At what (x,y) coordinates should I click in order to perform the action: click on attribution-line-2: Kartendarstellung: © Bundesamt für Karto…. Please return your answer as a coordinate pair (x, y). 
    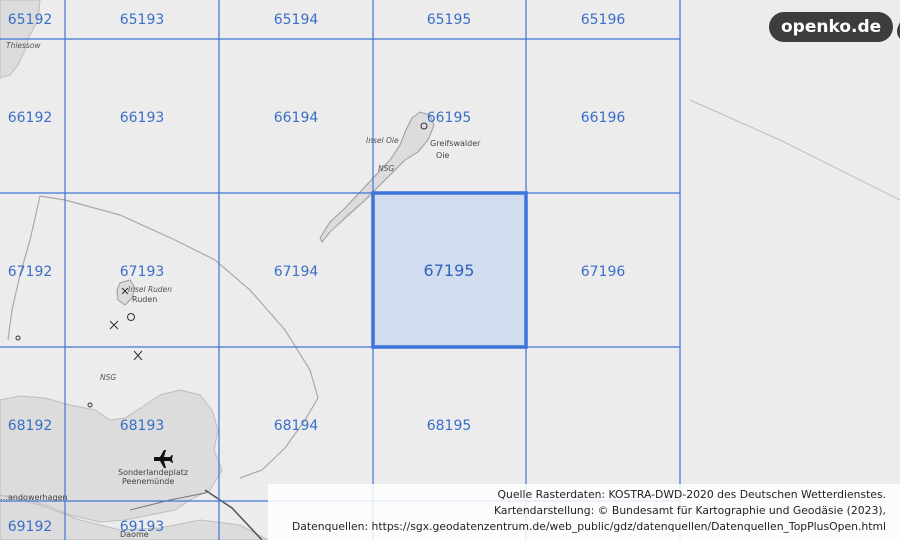
    Looking at the image, I should click on (690, 510).